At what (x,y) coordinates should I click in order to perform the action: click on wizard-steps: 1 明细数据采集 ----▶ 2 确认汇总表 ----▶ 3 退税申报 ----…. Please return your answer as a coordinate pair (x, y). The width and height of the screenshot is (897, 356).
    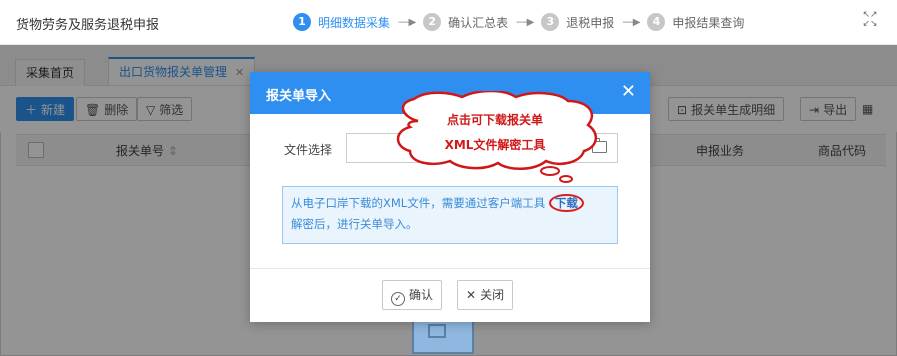
    Looking at the image, I should click on (518, 22).